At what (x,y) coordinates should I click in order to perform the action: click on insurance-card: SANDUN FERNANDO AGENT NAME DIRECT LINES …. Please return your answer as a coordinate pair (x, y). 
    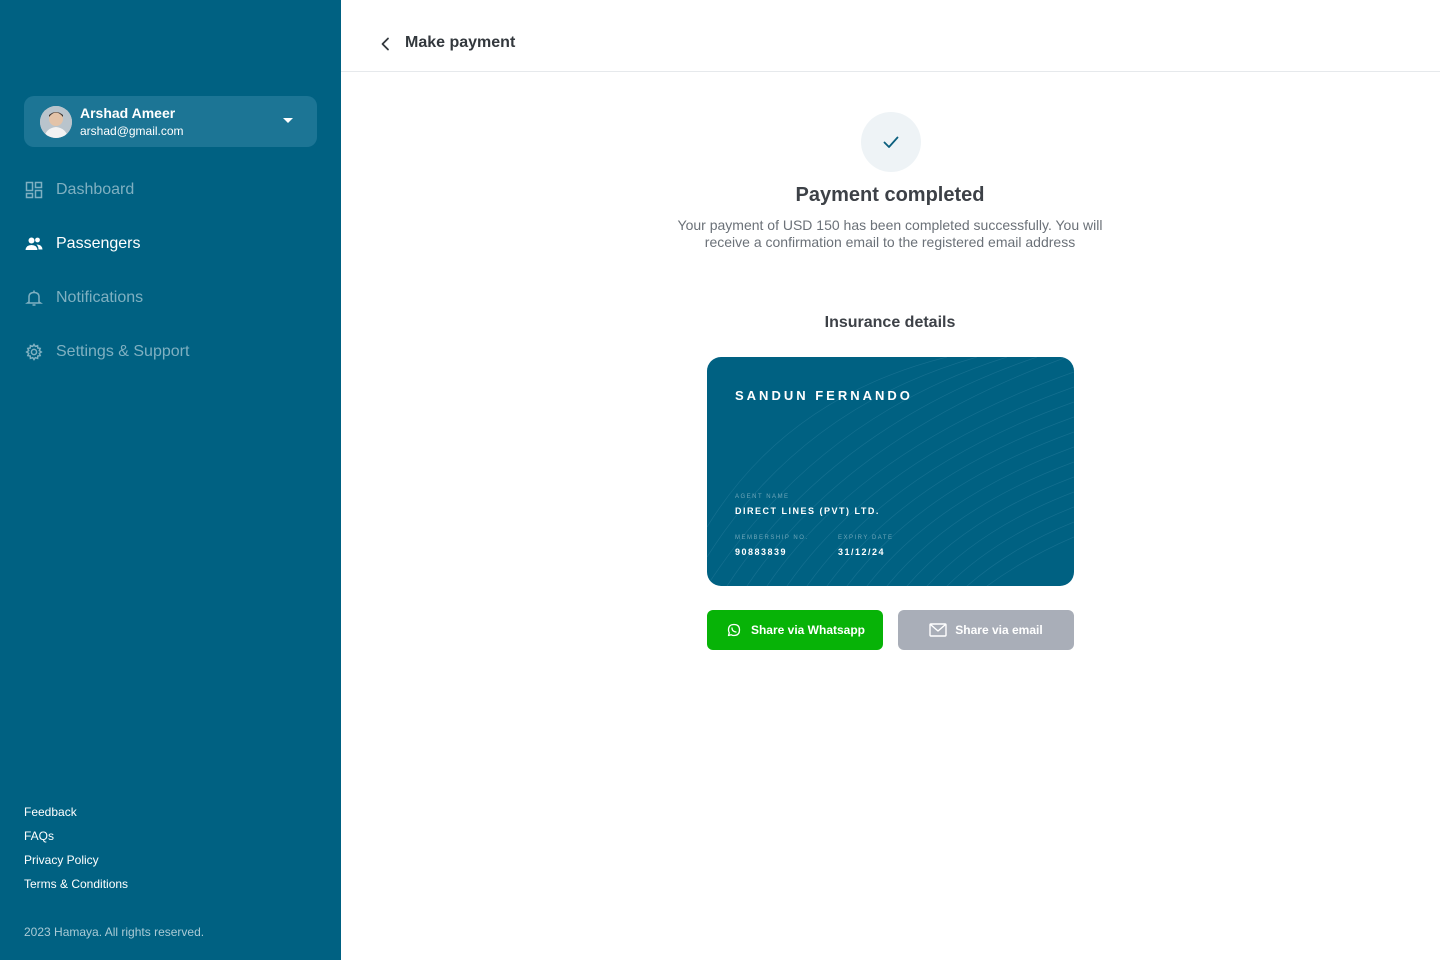
    Looking at the image, I should click on (890, 471).